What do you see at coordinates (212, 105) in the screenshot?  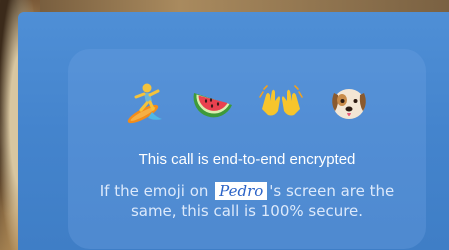 I see `watermelon-emoji` at bounding box center [212, 105].